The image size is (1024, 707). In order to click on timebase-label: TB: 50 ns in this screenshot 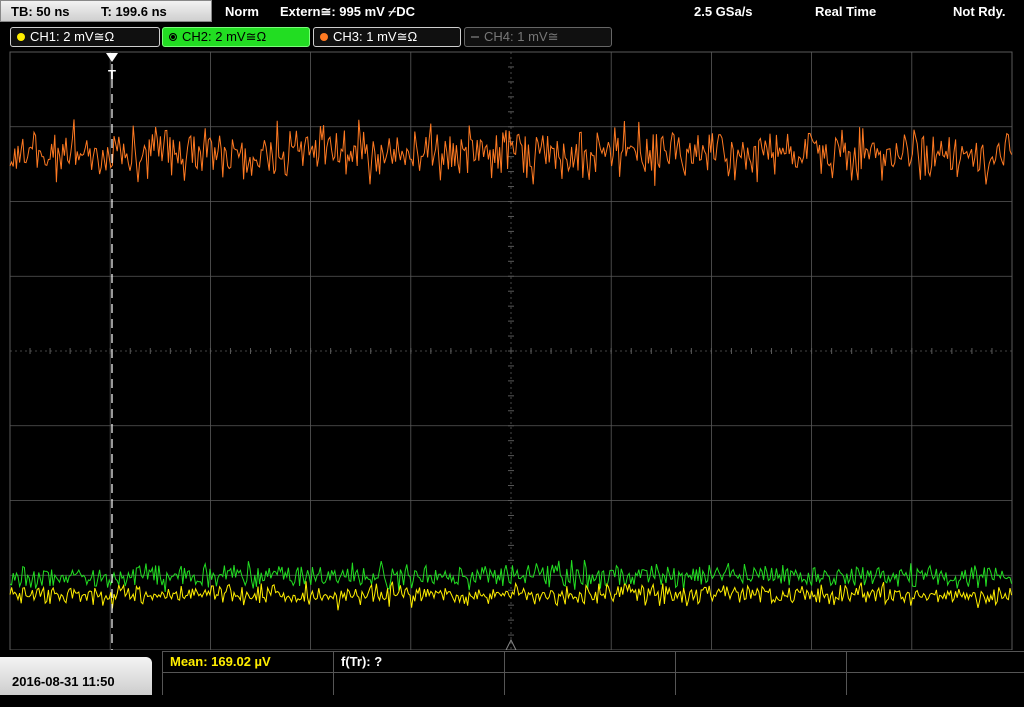, I will do `click(40, 11)`.